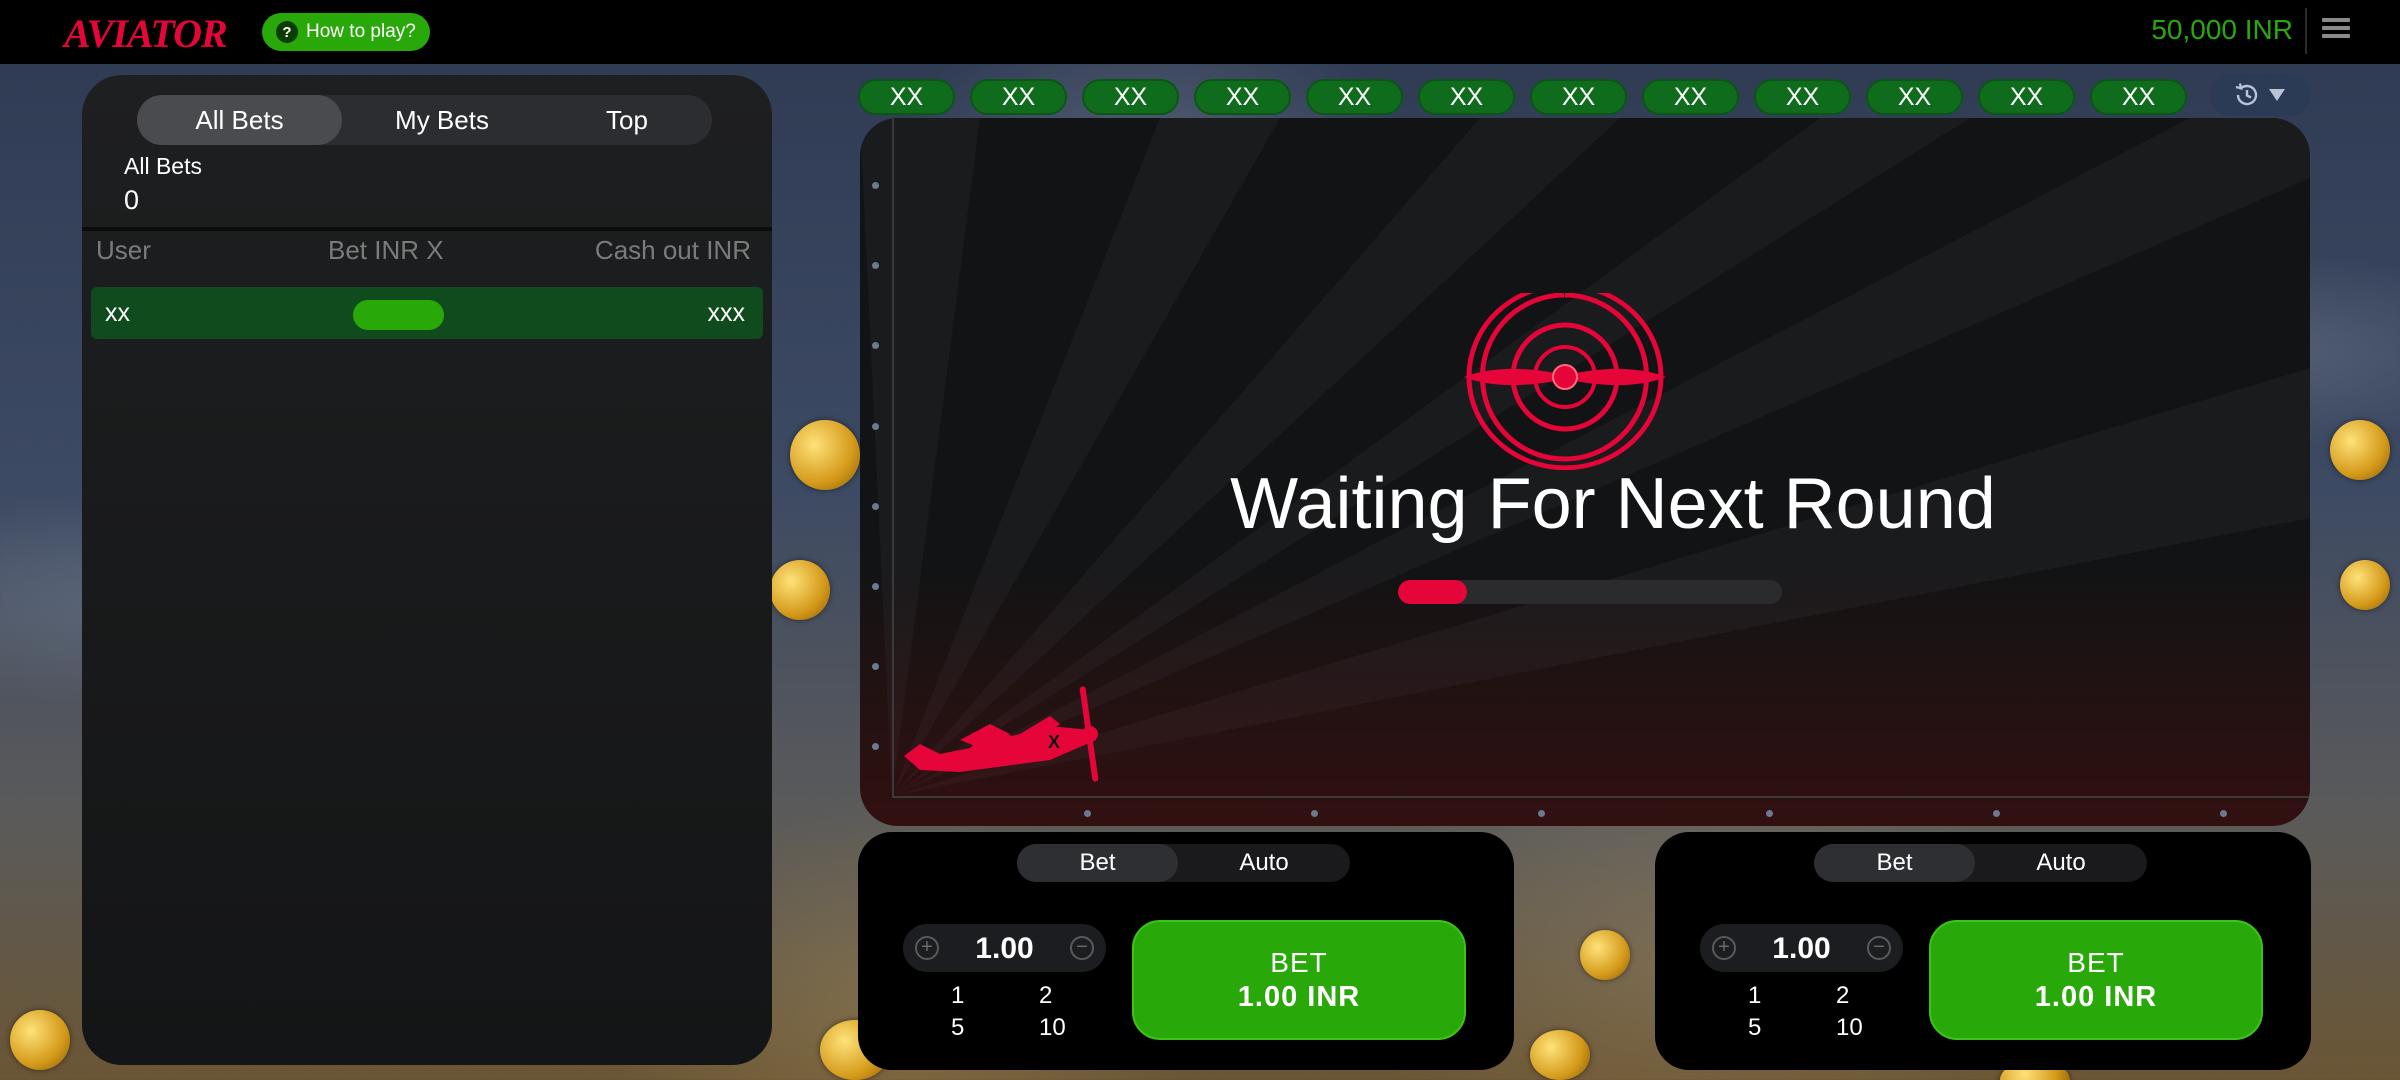 The height and width of the screenshot is (1080, 2400). I want to click on history-toggle-button, so click(2260, 95).